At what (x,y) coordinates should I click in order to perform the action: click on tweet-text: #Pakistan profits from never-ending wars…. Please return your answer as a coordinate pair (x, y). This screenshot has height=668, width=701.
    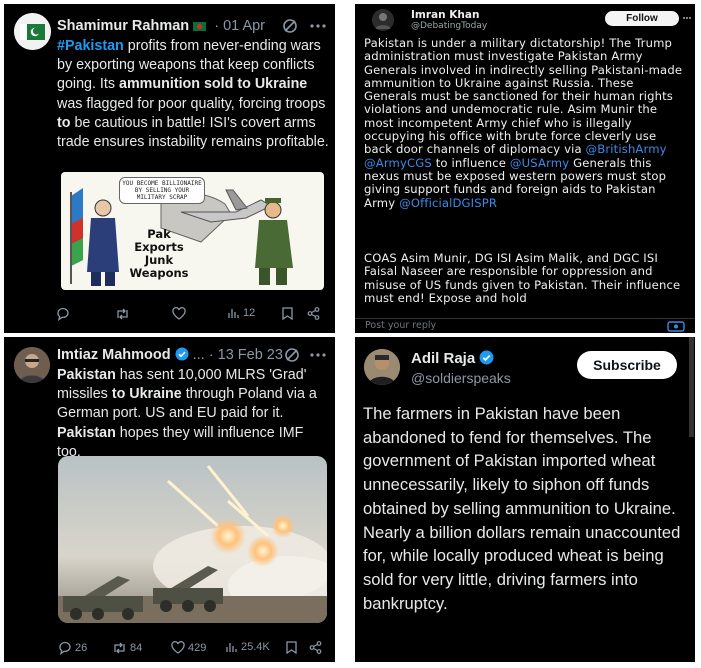
    Looking at the image, I should click on (194, 94).